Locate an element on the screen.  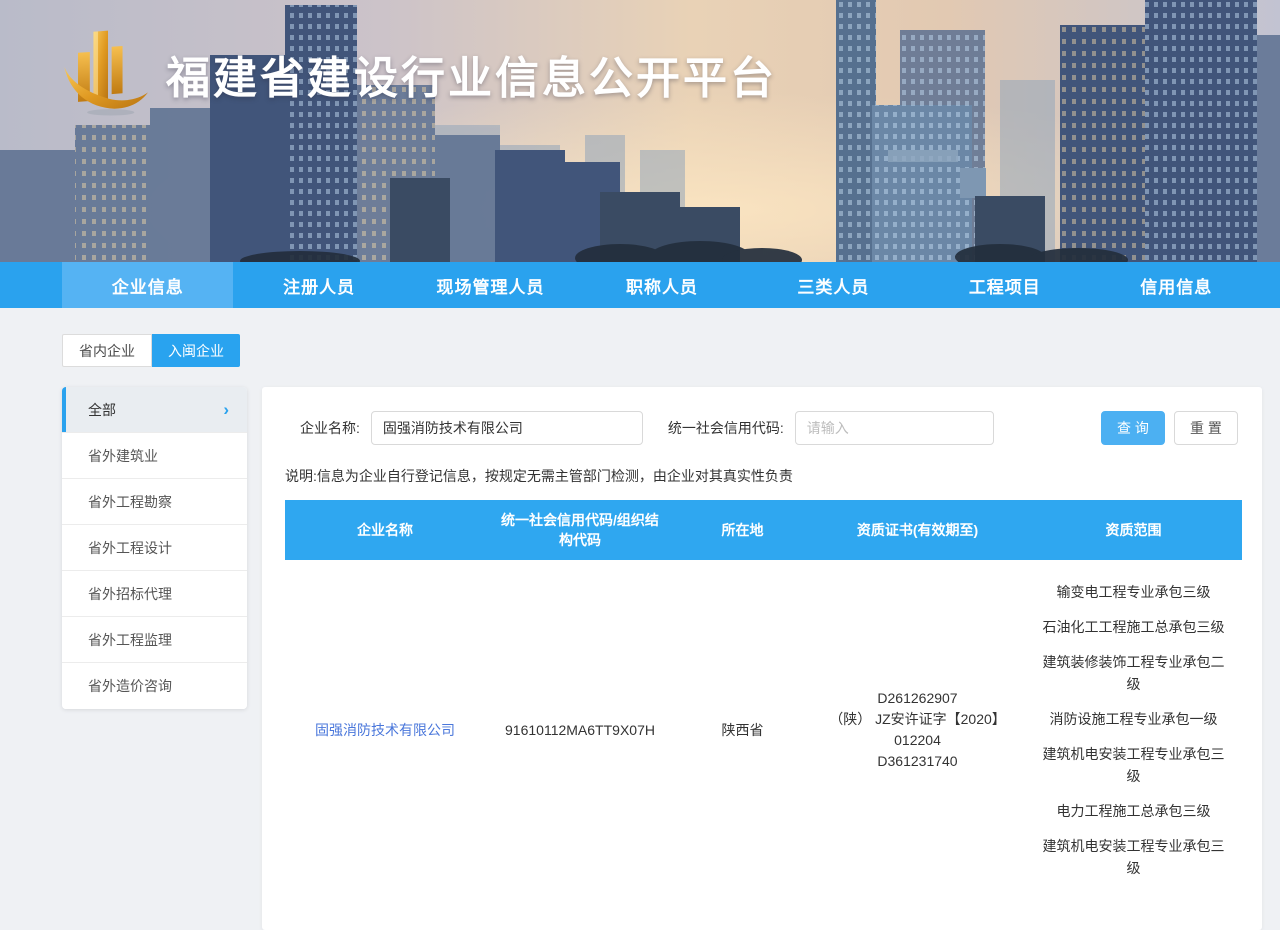
sidebar-item-design: 省外工程设计 is located at coordinates (154, 548).